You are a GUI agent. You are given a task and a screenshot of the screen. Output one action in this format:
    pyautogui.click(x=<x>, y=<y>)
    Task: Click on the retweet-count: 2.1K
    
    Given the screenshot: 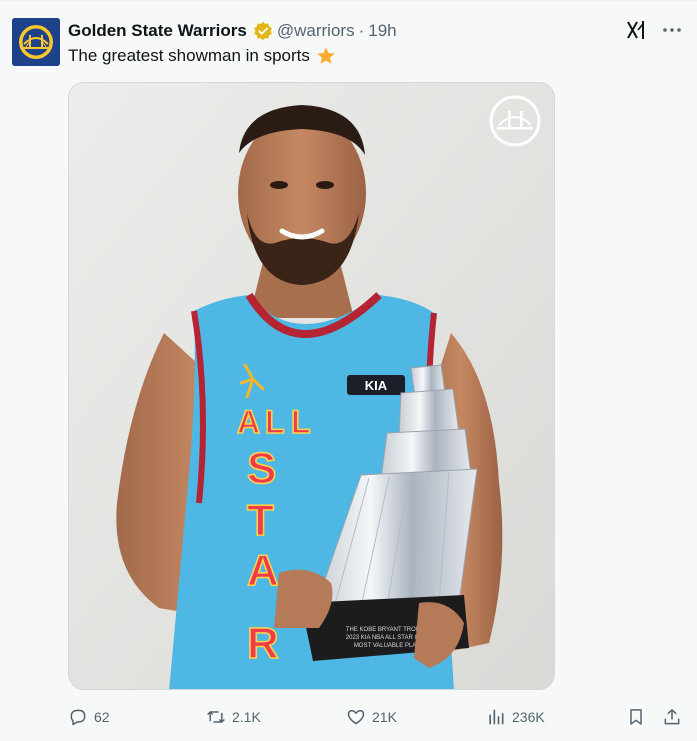 What is the action you would take?
    pyautogui.click(x=246, y=717)
    